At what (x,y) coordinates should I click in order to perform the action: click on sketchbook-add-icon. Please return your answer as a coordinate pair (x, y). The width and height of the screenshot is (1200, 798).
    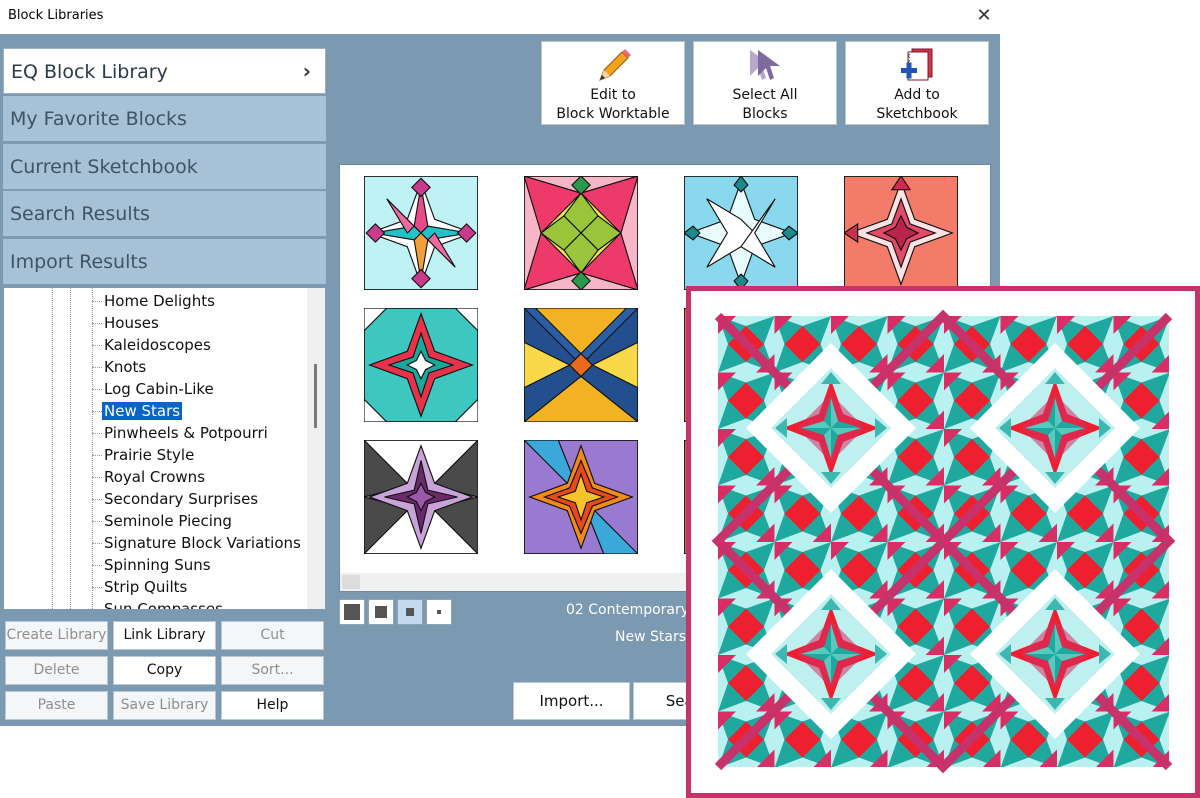
    Looking at the image, I should click on (917, 64).